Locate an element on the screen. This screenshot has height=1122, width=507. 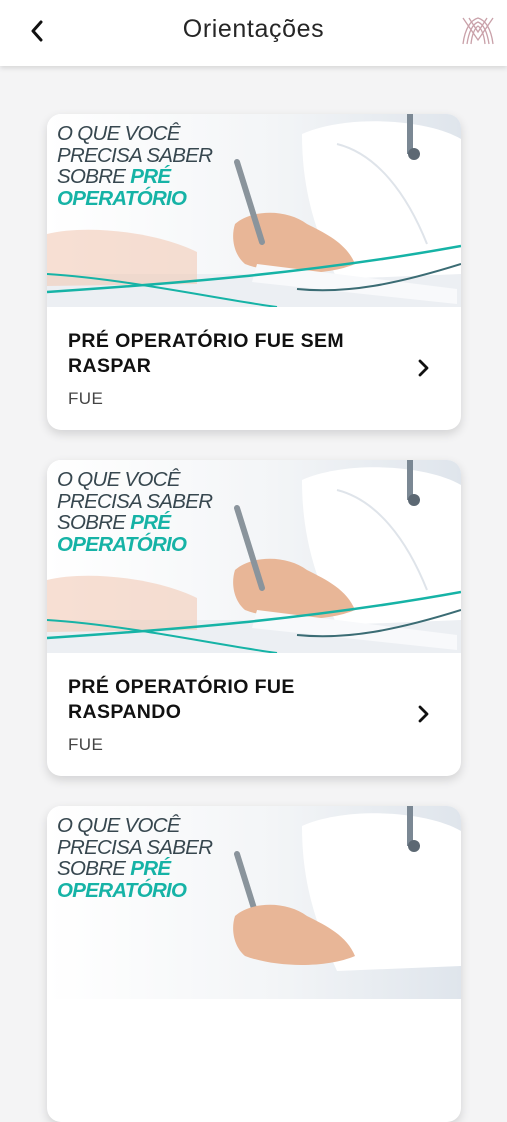
clinic-logo-icon is located at coordinates (478, 31).